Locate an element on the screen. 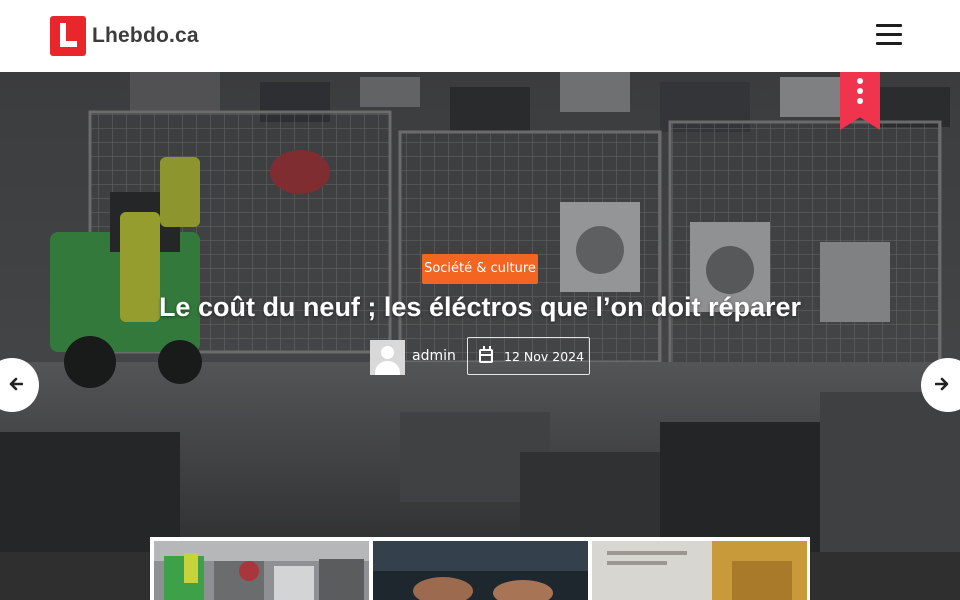 This screenshot has width=960, height=600. user-icon-body is located at coordinates (387, 368).